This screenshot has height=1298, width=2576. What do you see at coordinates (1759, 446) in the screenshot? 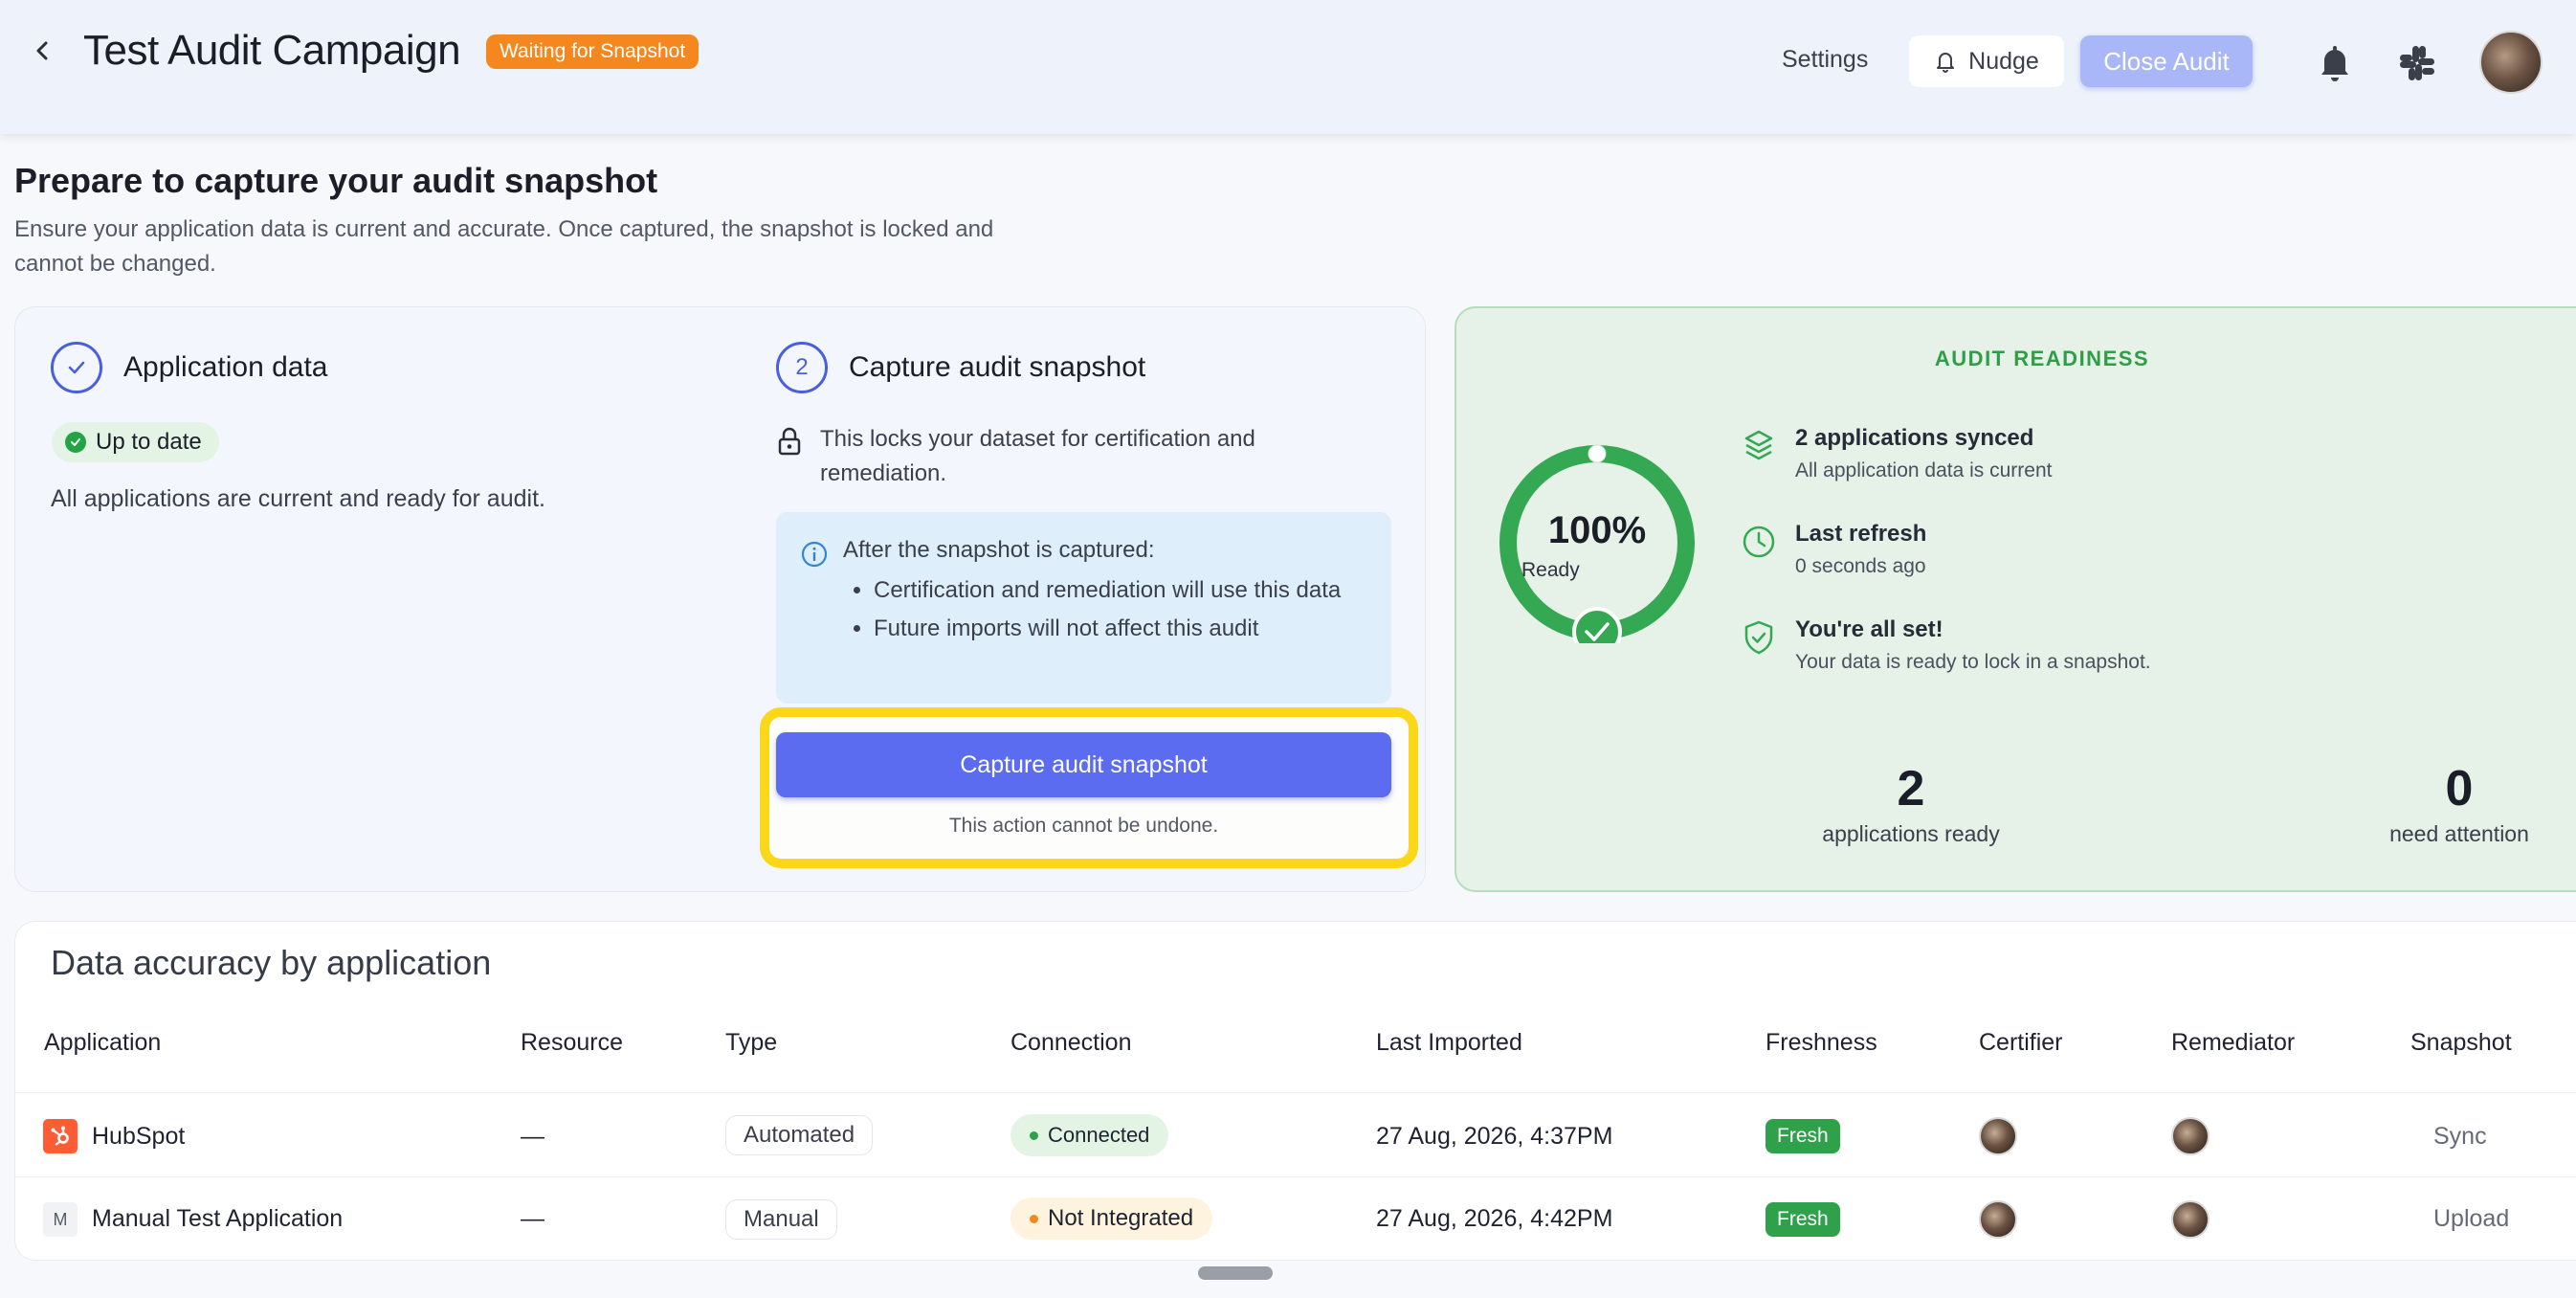
I see `layers-icon` at bounding box center [1759, 446].